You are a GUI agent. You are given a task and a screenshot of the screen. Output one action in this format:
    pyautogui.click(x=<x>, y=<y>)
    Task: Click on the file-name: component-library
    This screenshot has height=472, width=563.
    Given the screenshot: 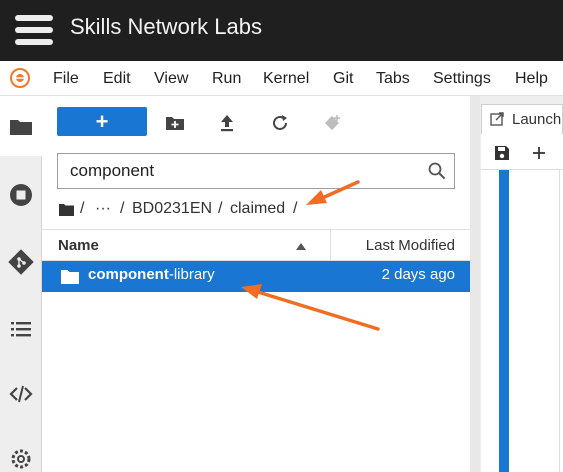 What is the action you would take?
    pyautogui.click(x=151, y=274)
    